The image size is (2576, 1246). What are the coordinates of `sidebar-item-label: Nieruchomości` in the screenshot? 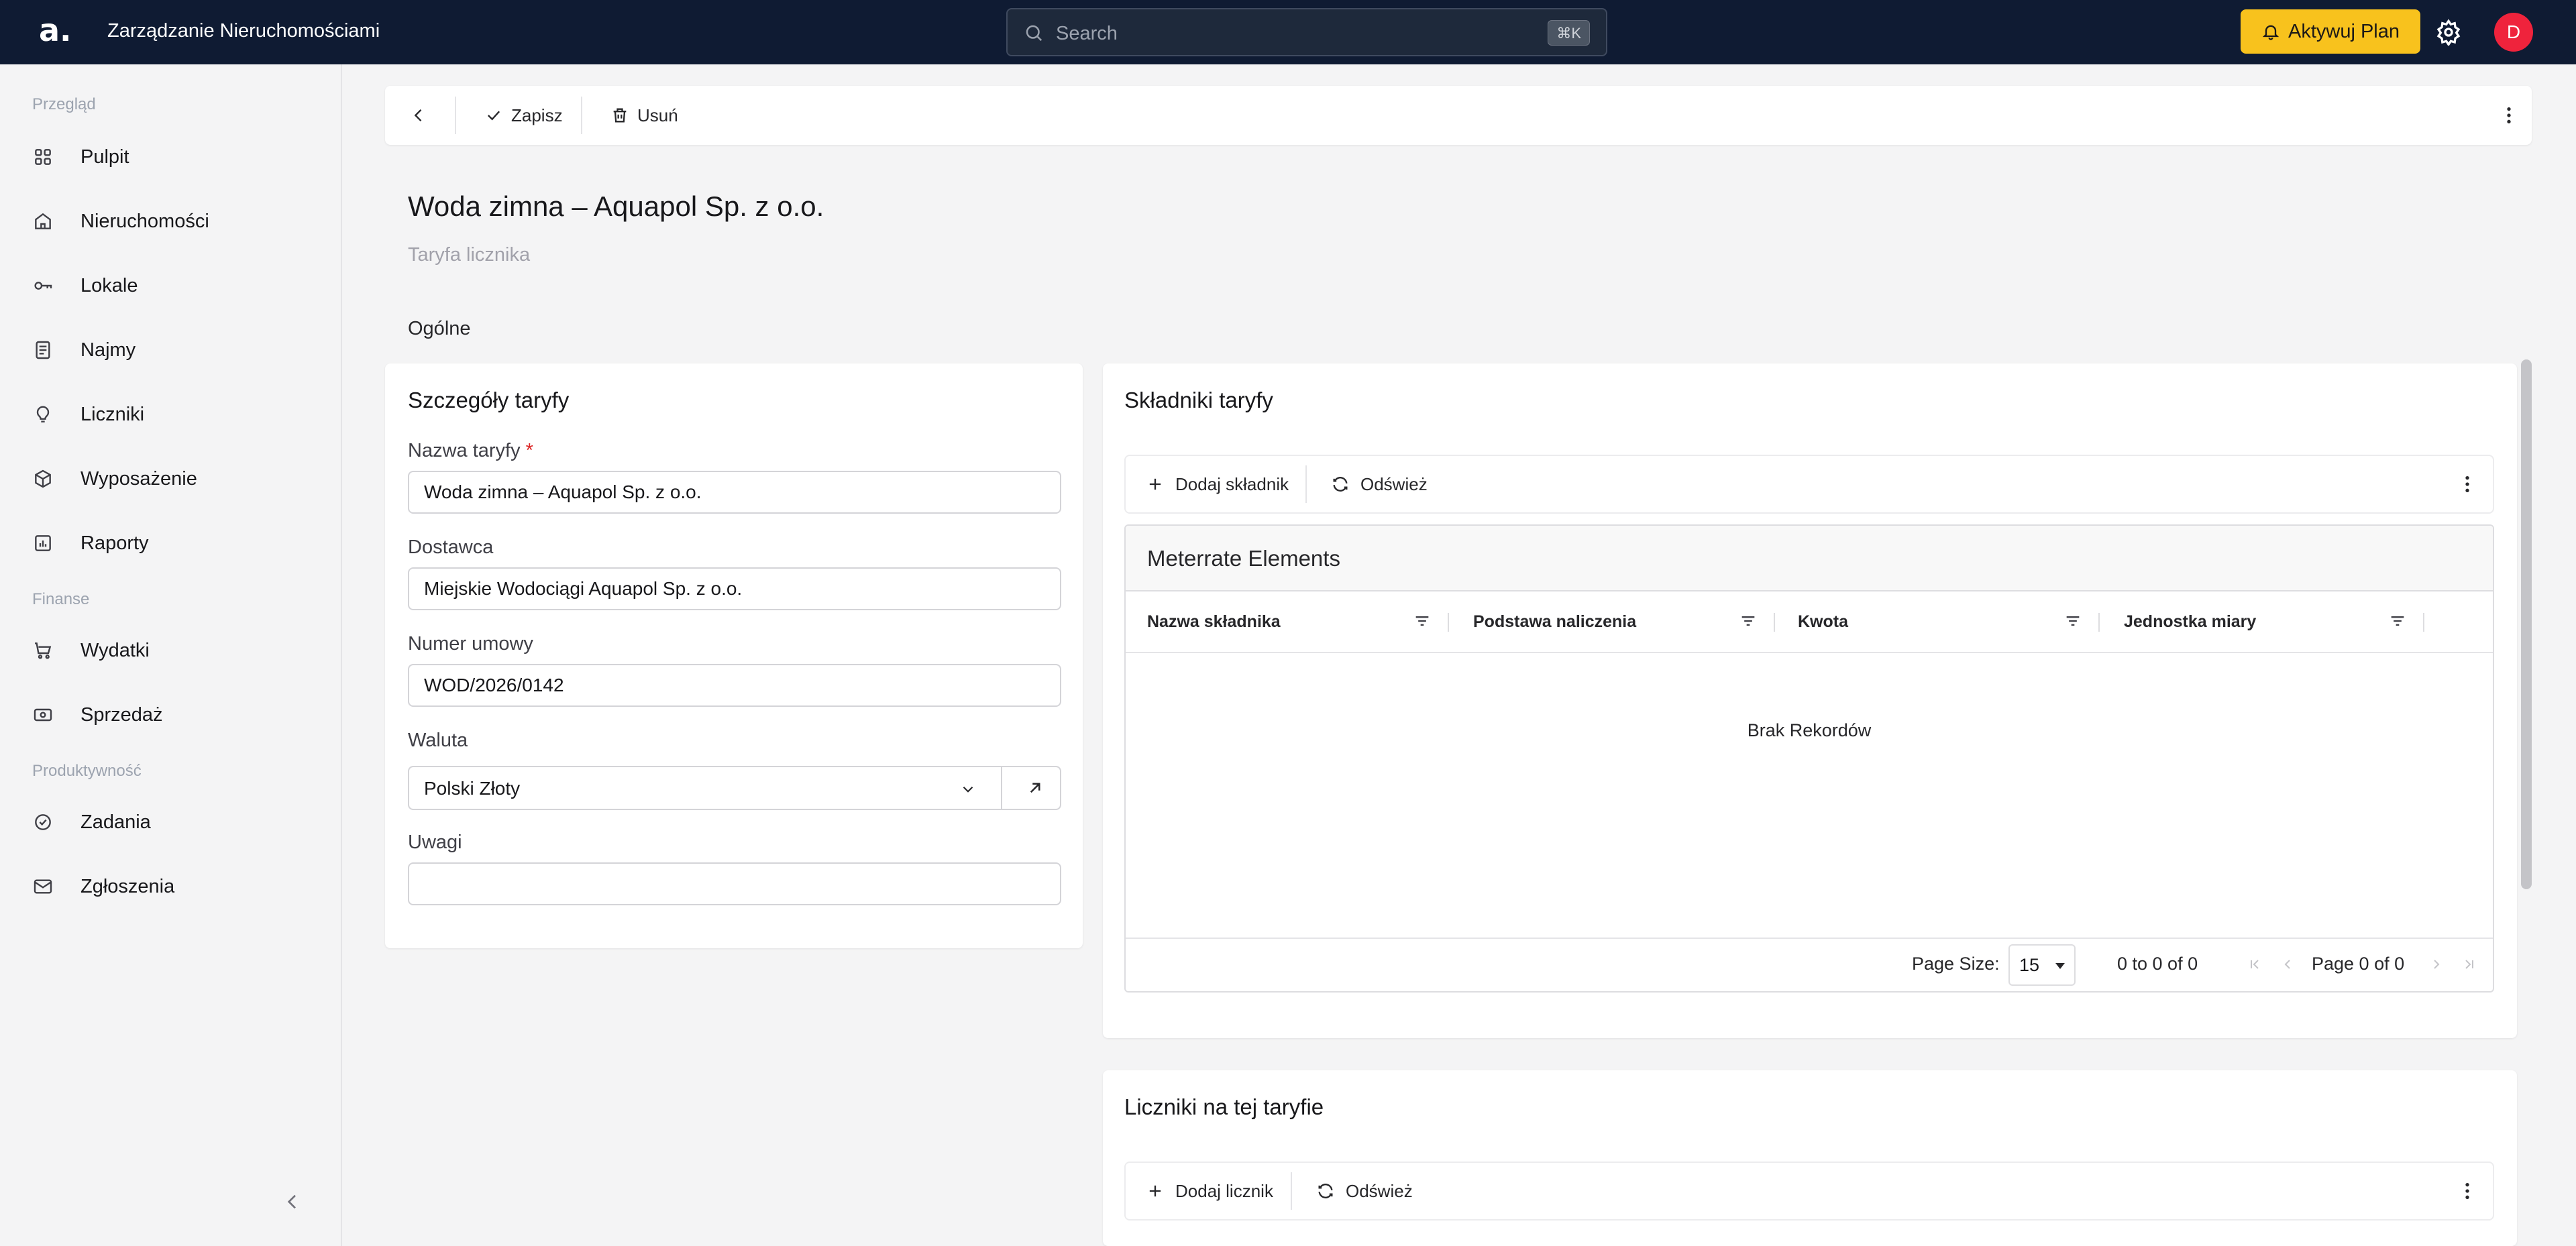 It's located at (144, 221).